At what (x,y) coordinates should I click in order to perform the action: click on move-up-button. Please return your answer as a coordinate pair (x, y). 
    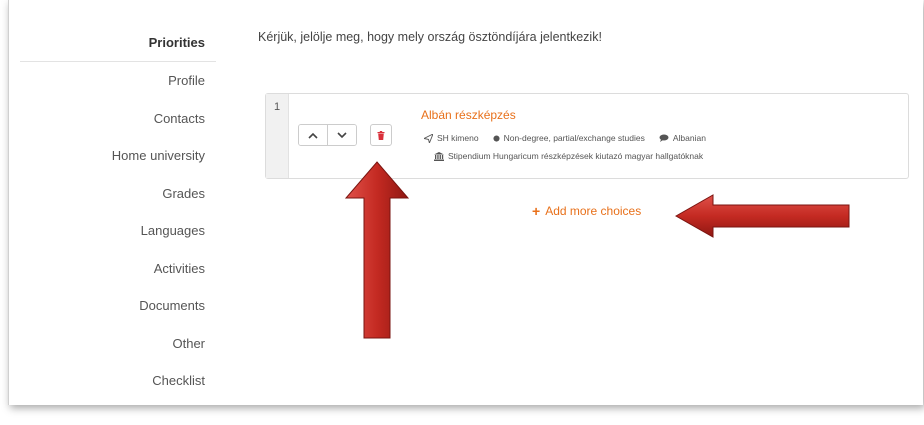
    Looking at the image, I should click on (313, 135).